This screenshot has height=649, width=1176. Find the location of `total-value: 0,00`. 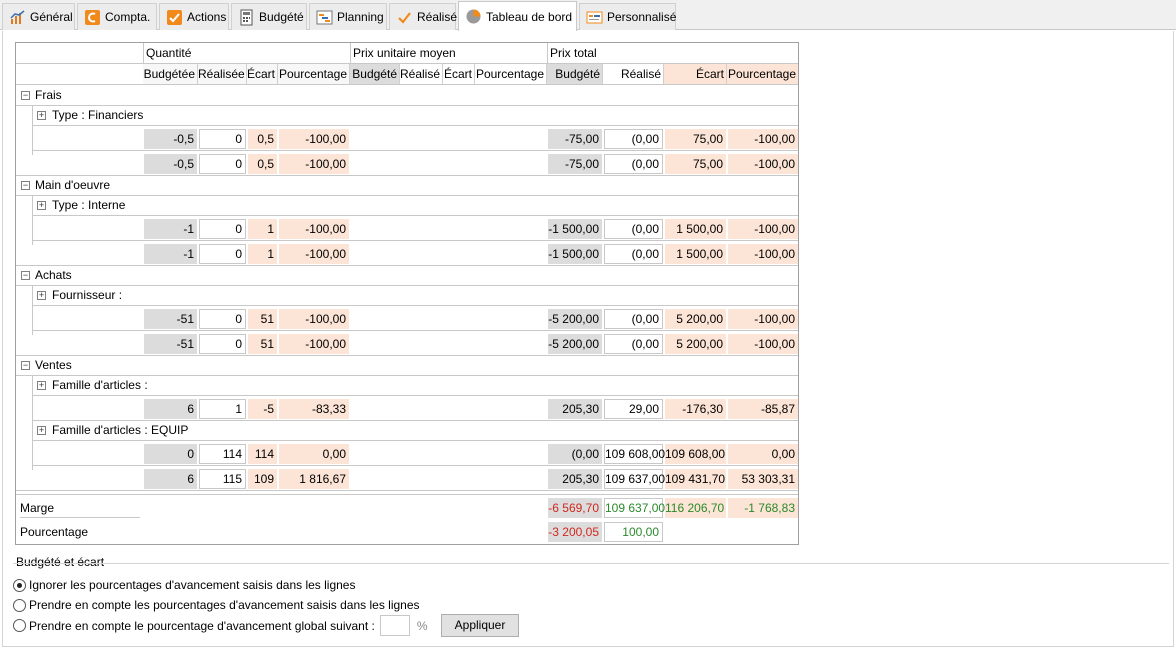

total-value: 0,00 is located at coordinates (763, 454).